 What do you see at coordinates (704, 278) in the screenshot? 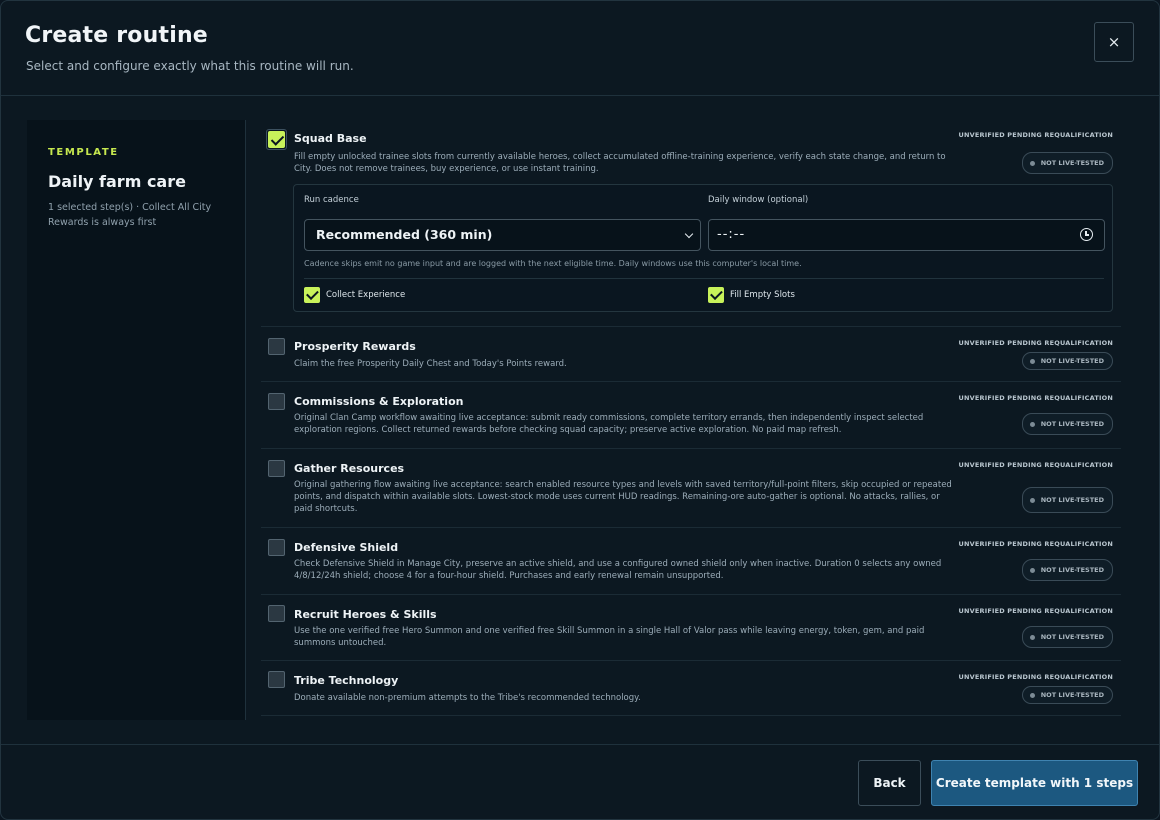
I see `divider` at bounding box center [704, 278].